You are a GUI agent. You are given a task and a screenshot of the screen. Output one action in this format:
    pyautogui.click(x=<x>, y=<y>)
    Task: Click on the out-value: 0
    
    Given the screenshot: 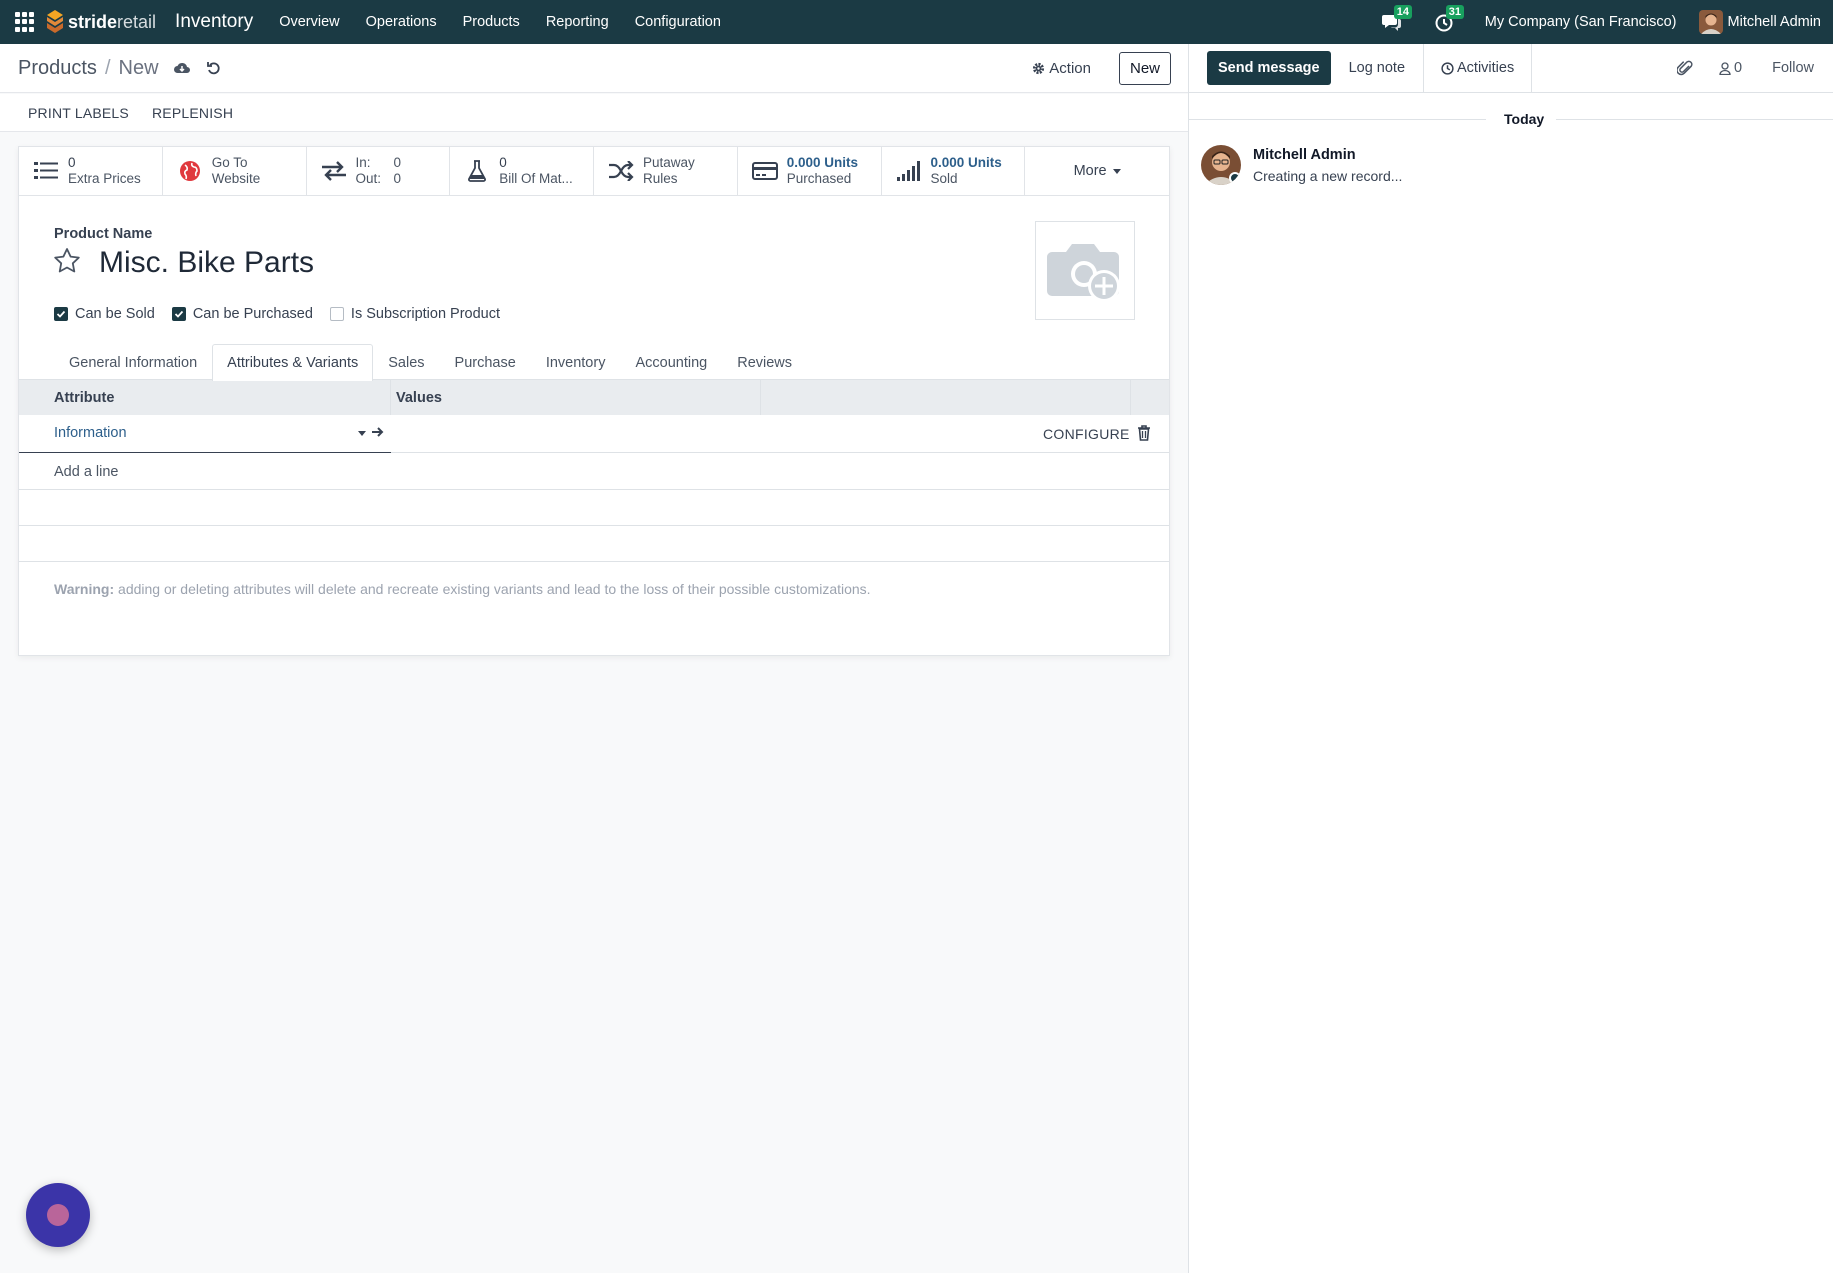 What is the action you would take?
    pyautogui.click(x=397, y=178)
    